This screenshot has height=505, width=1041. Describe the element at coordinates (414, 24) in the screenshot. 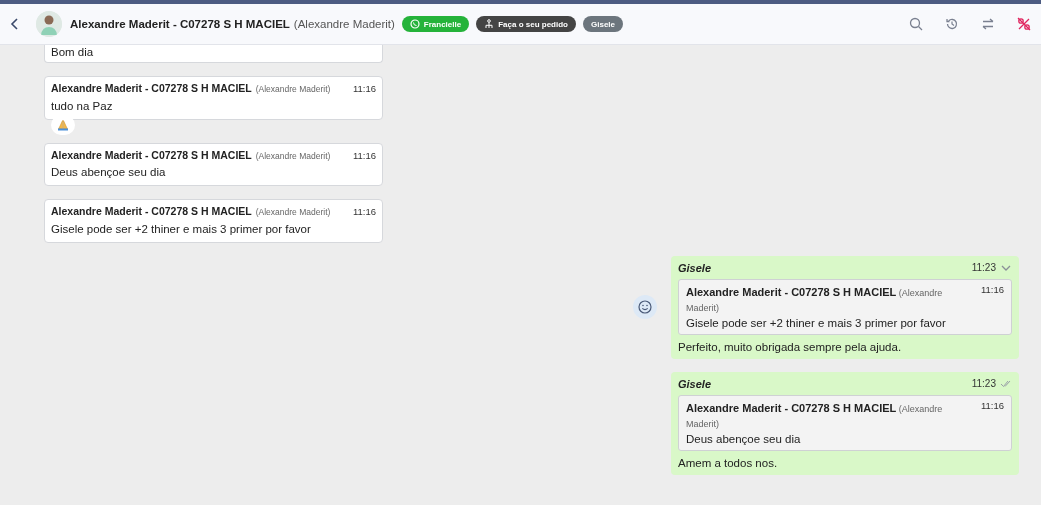

I see `chat-bubble-icon` at that location.